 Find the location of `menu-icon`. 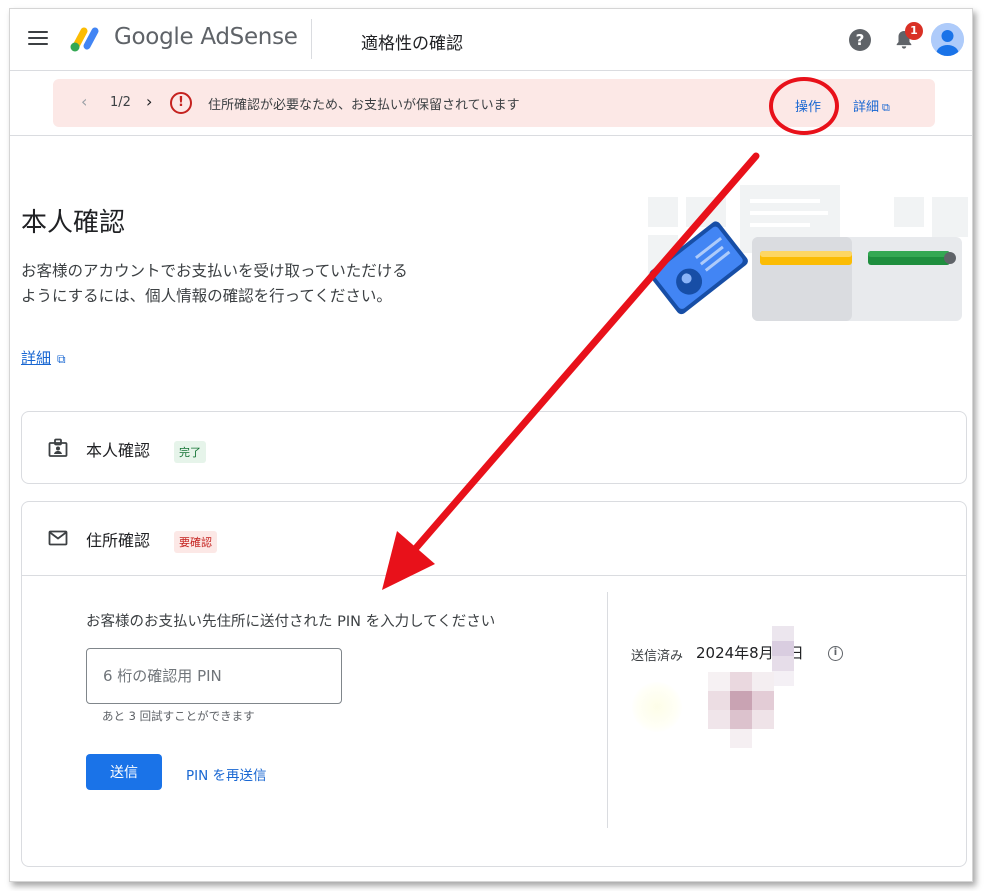

menu-icon is located at coordinates (38, 39).